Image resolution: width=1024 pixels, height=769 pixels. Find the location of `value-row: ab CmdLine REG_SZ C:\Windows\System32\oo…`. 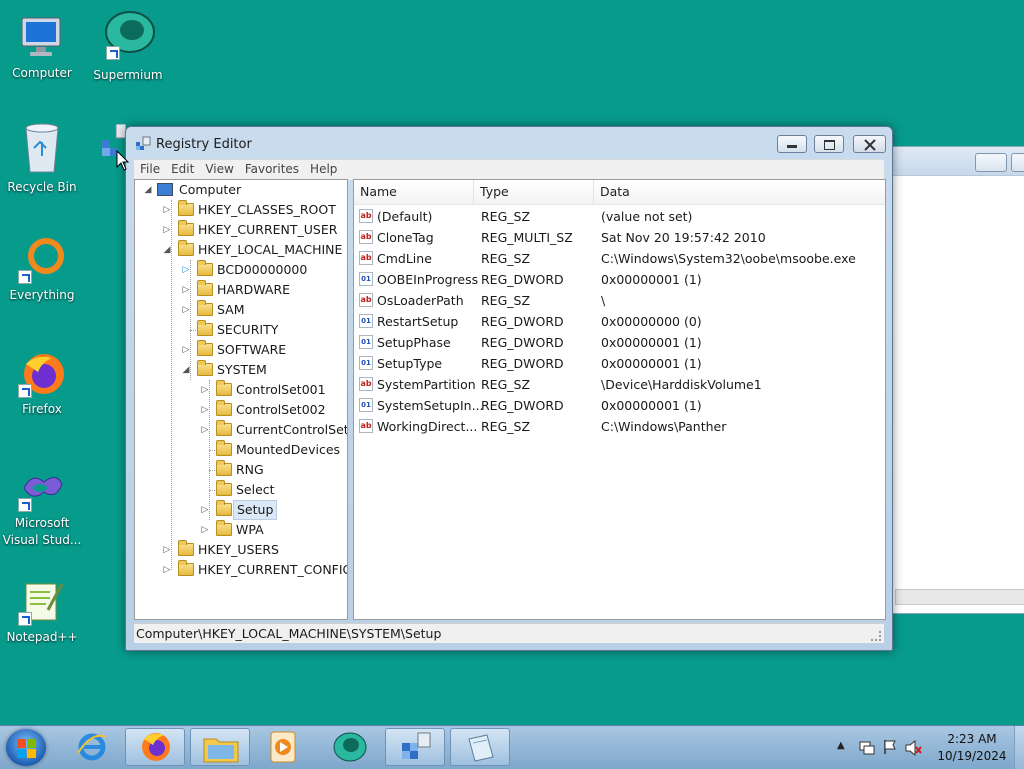

value-row: ab CmdLine REG_SZ C:\Windows\System32\oo… is located at coordinates (619, 258).